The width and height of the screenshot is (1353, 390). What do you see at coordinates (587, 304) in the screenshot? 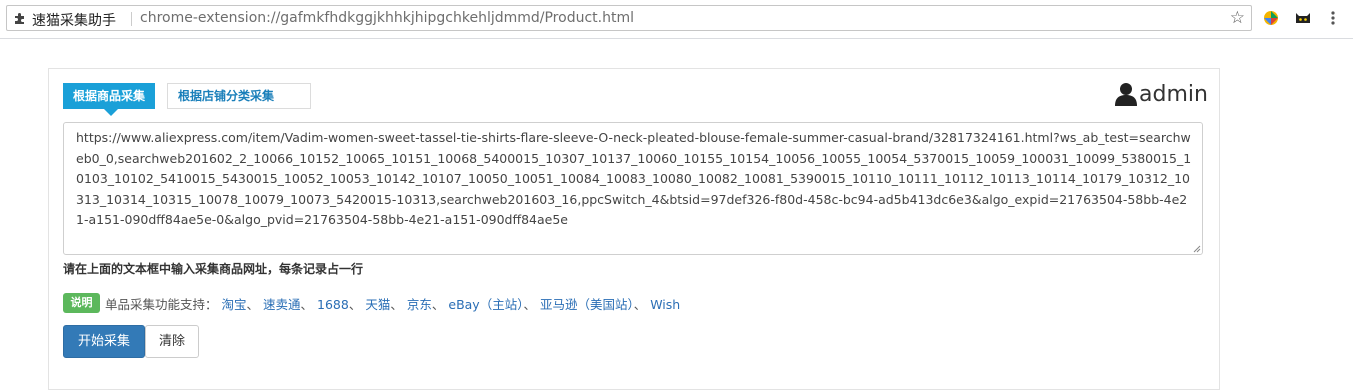
I see `platform-link-amazon: 亚马逊（美国站）` at bounding box center [587, 304].